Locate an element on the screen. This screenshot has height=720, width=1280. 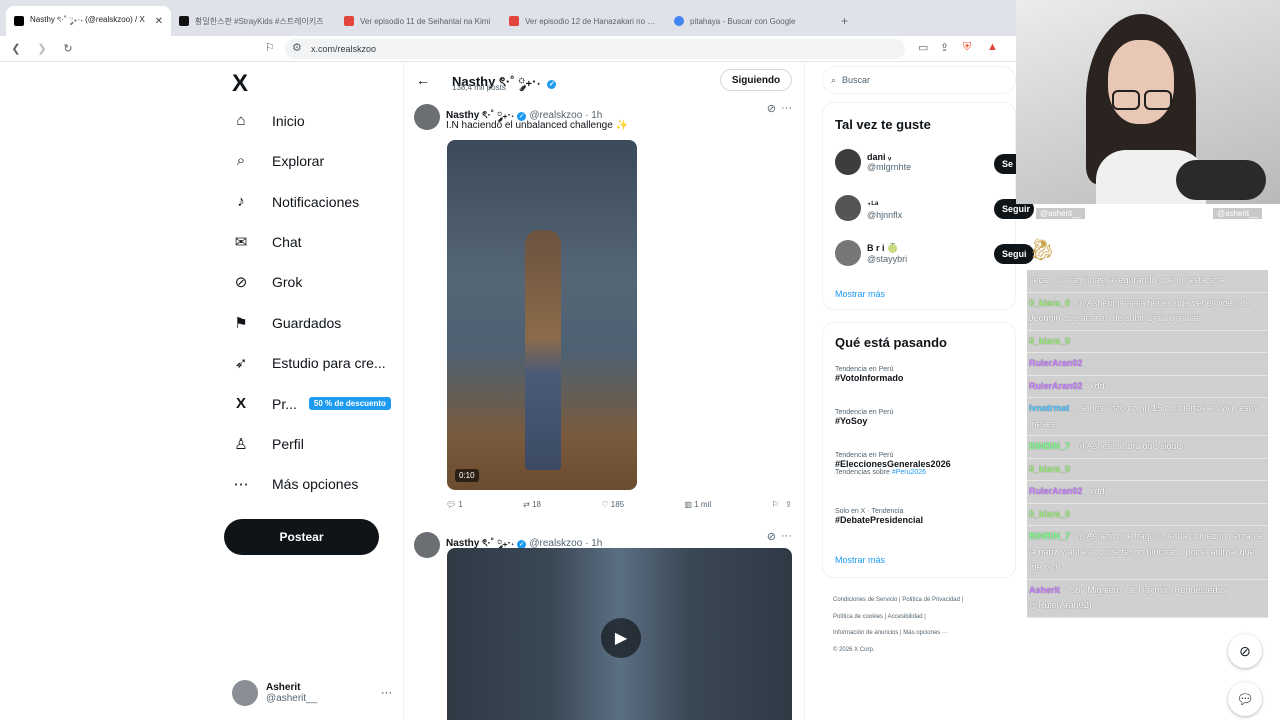
chat-username: lvnatrmat is located at coordinates (1049, 408).